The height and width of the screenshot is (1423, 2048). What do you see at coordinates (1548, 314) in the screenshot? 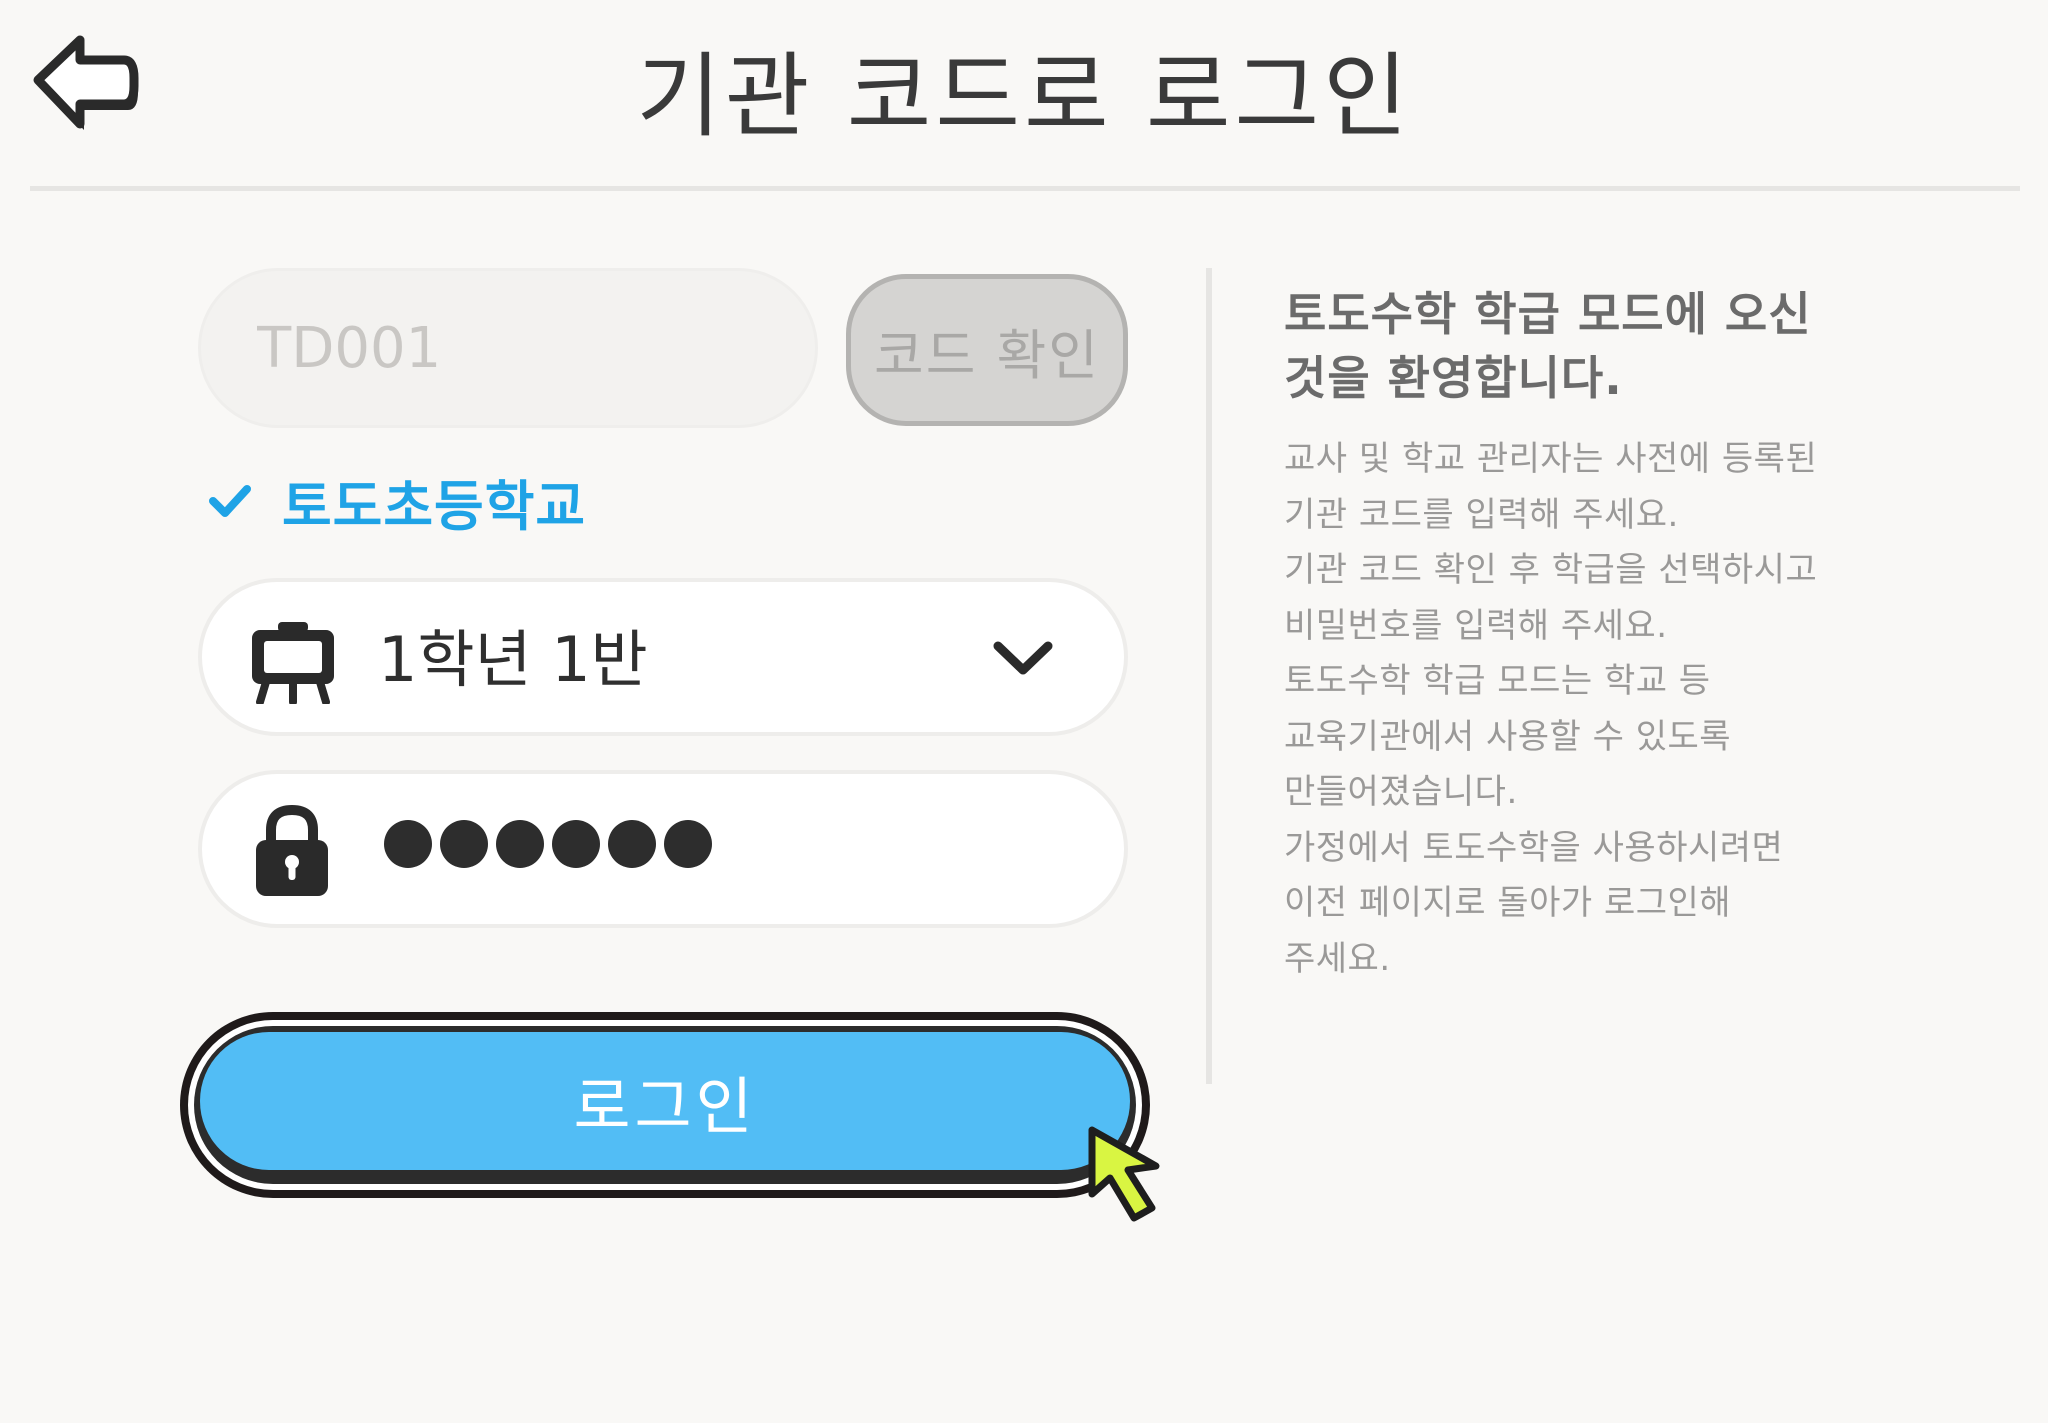
I see `welcome-title-line: 토도수학 학급 모드에 오신` at bounding box center [1548, 314].